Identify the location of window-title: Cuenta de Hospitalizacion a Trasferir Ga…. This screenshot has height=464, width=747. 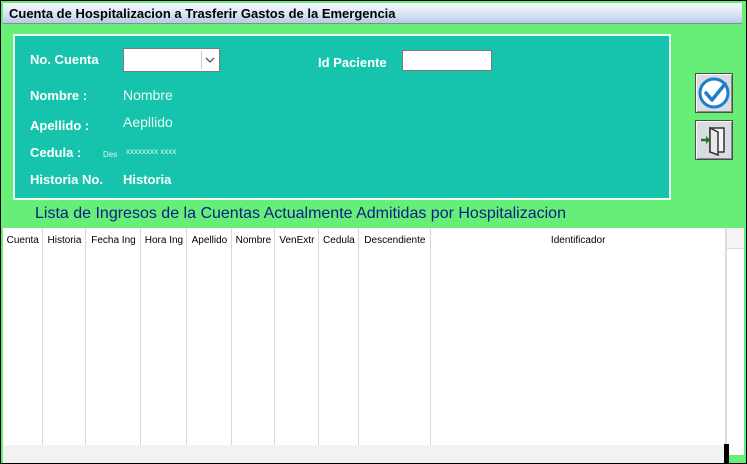
(202, 13).